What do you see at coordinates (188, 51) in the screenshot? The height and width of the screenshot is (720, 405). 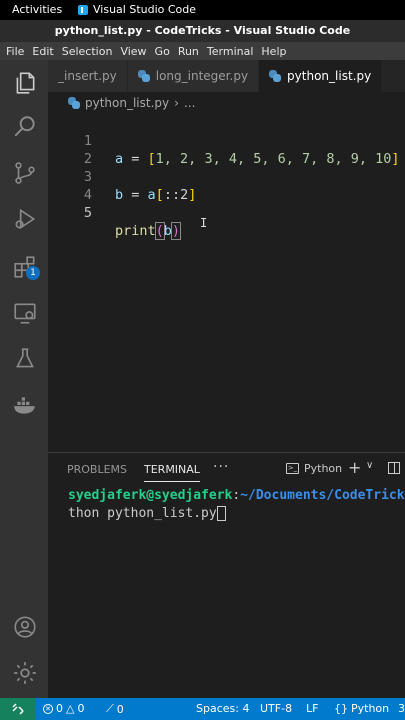 I see `menu-run: Run` at bounding box center [188, 51].